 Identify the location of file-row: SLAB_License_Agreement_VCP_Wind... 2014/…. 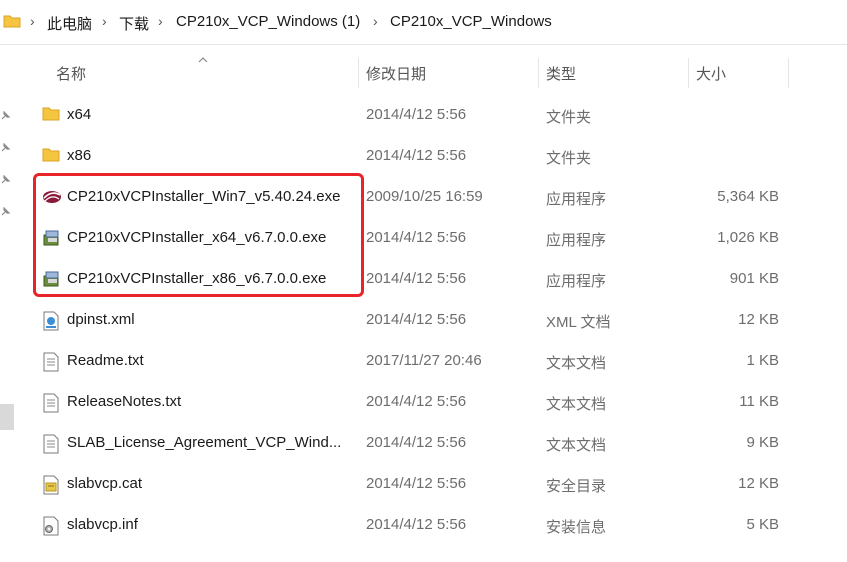
(416, 442).